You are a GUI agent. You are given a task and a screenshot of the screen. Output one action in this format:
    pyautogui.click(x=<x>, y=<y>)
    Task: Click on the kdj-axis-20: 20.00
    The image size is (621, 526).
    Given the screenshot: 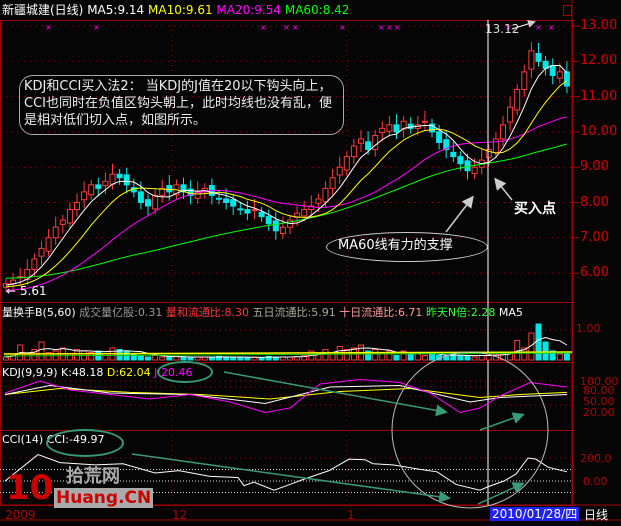 What is the action you would take?
    pyautogui.click(x=599, y=412)
    